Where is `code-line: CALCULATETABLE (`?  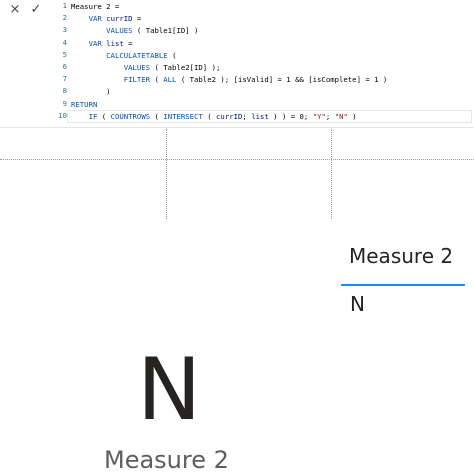 code-line: CALCULATETABLE ( is located at coordinates (123, 56).